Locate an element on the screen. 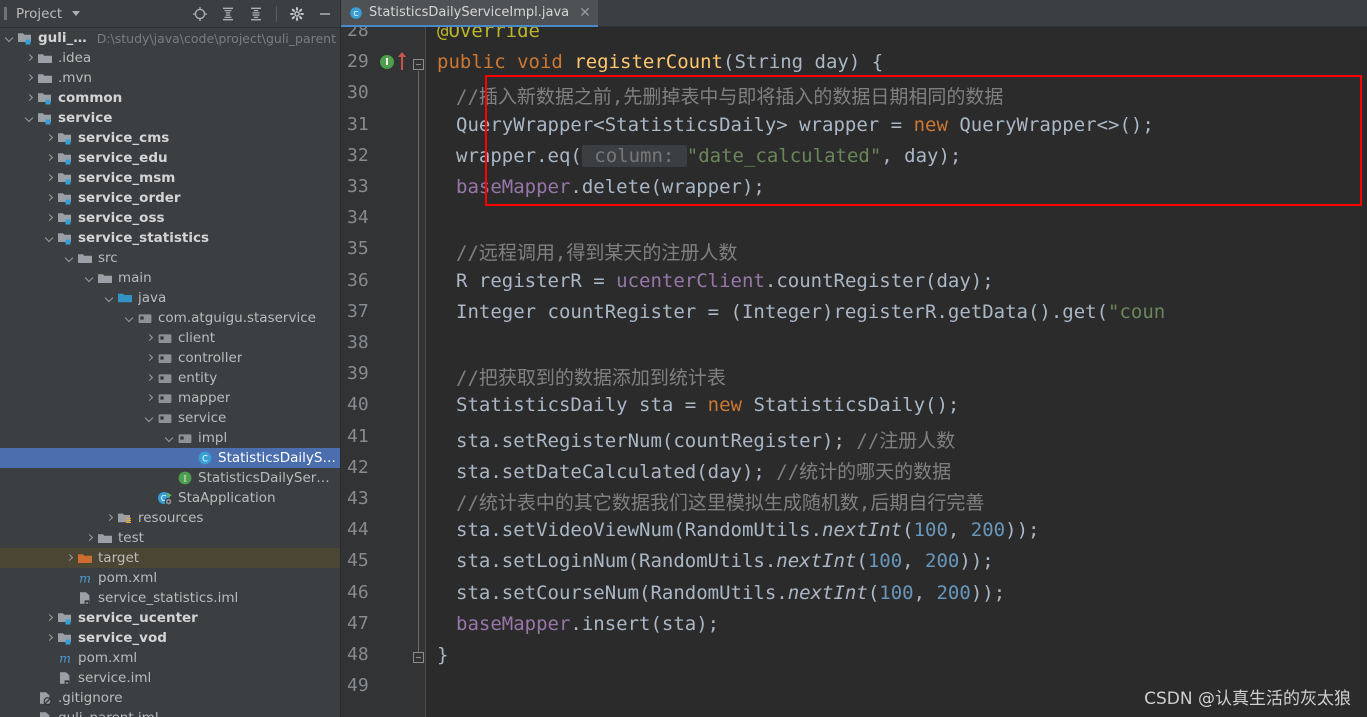 This screenshot has height=717, width=1367. tree-row: service_ucenter is located at coordinates (170, 618).